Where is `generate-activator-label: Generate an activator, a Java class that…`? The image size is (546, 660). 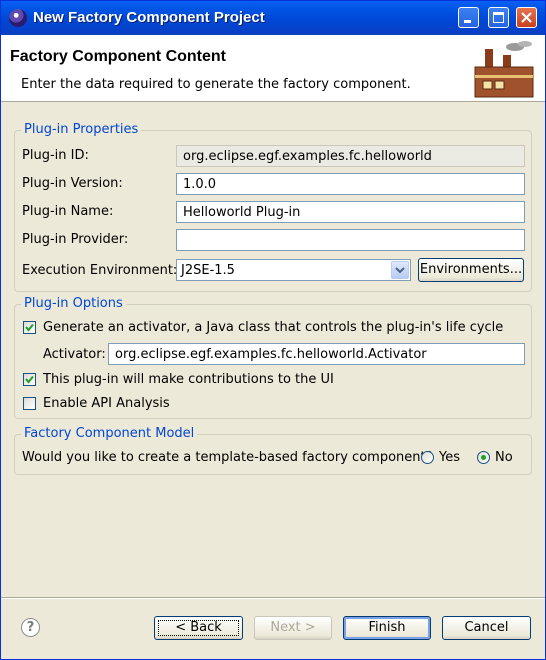
generate-activator-label: Generate an activator, a Java class that… is located at coordinates (273, 327).